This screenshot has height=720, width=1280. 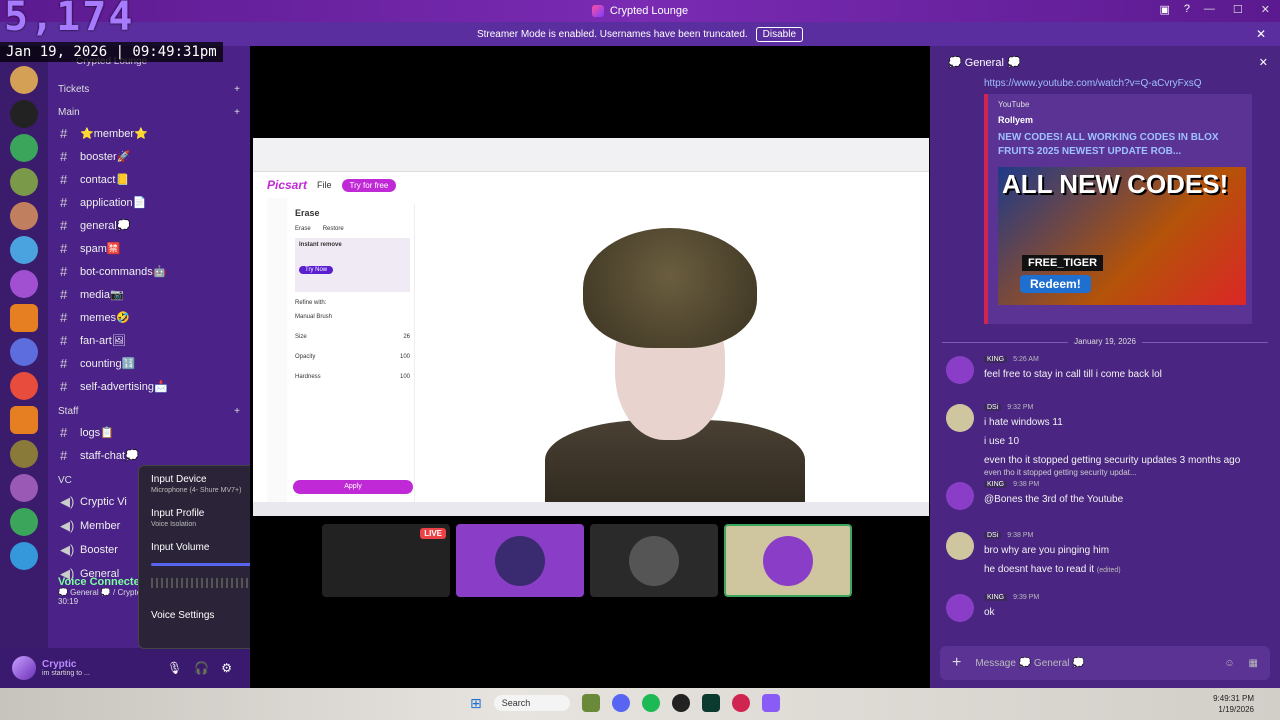 What do you see at coordinates (149, 225) in the screenshot?
I see `channel-item: # general💭` at bounding box center [149, 225].